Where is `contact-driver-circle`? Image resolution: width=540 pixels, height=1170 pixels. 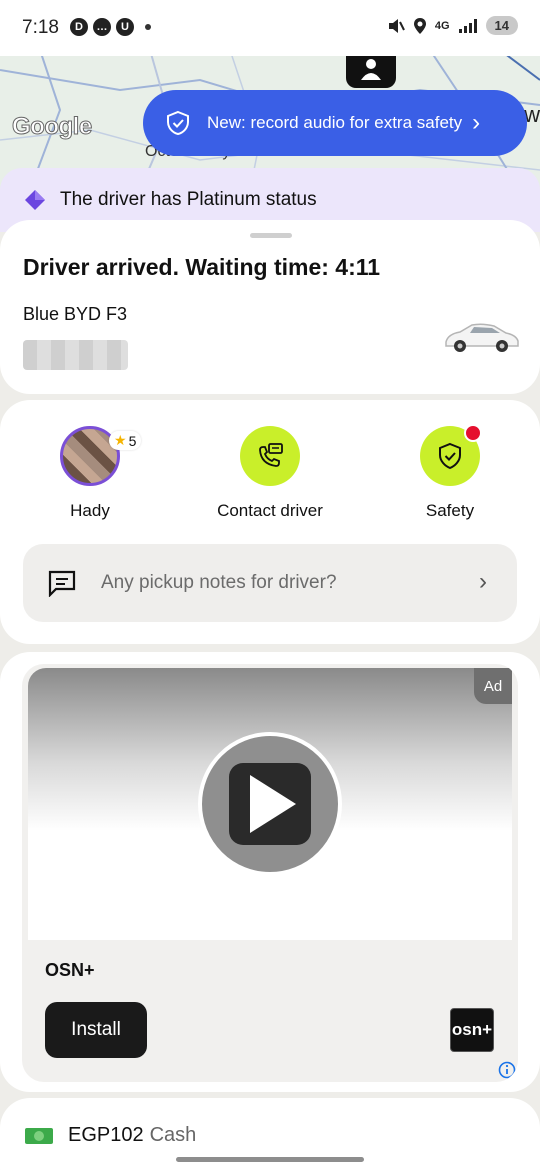
contact-driver-circle is located at coordinates (270, 456).